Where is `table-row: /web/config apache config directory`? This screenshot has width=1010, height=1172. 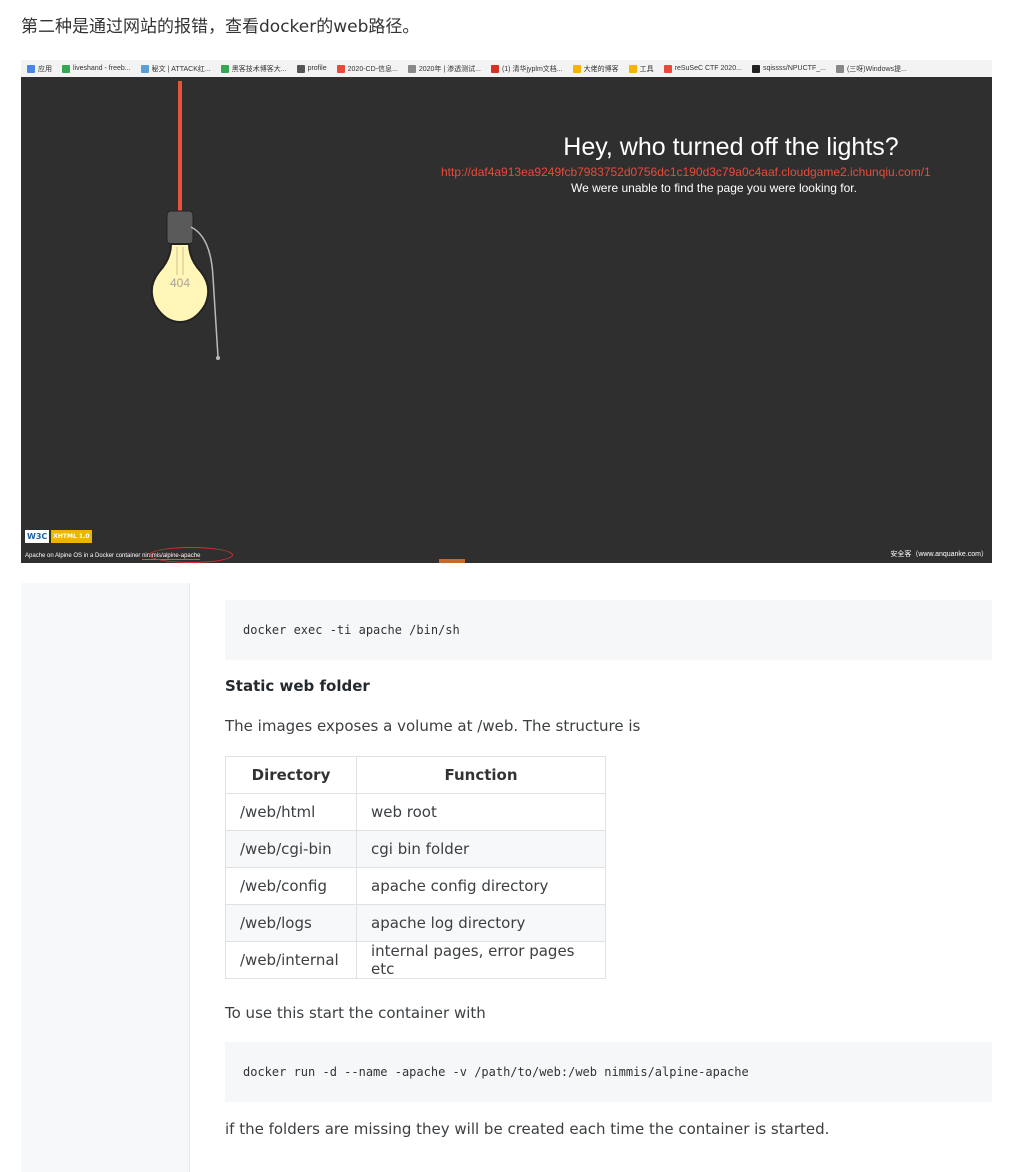 table-row: /web/config apache config directory is located at coordinates (415, 886).